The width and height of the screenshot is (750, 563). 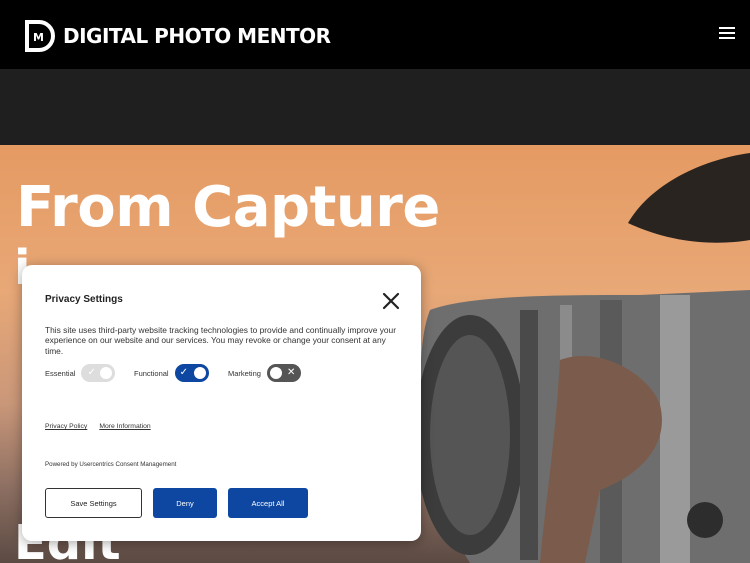 What do you see at coordinates (283, 373) in the screenshot?
I see `marketing-switch: ✕` at bounding box center [283, 373].